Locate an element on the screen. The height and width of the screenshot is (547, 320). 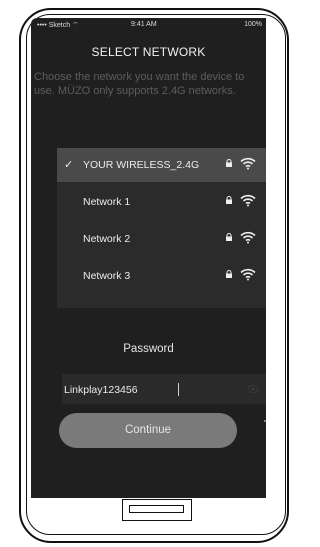
password-value: Linkplay123456 is located at coordinates (101, 390).